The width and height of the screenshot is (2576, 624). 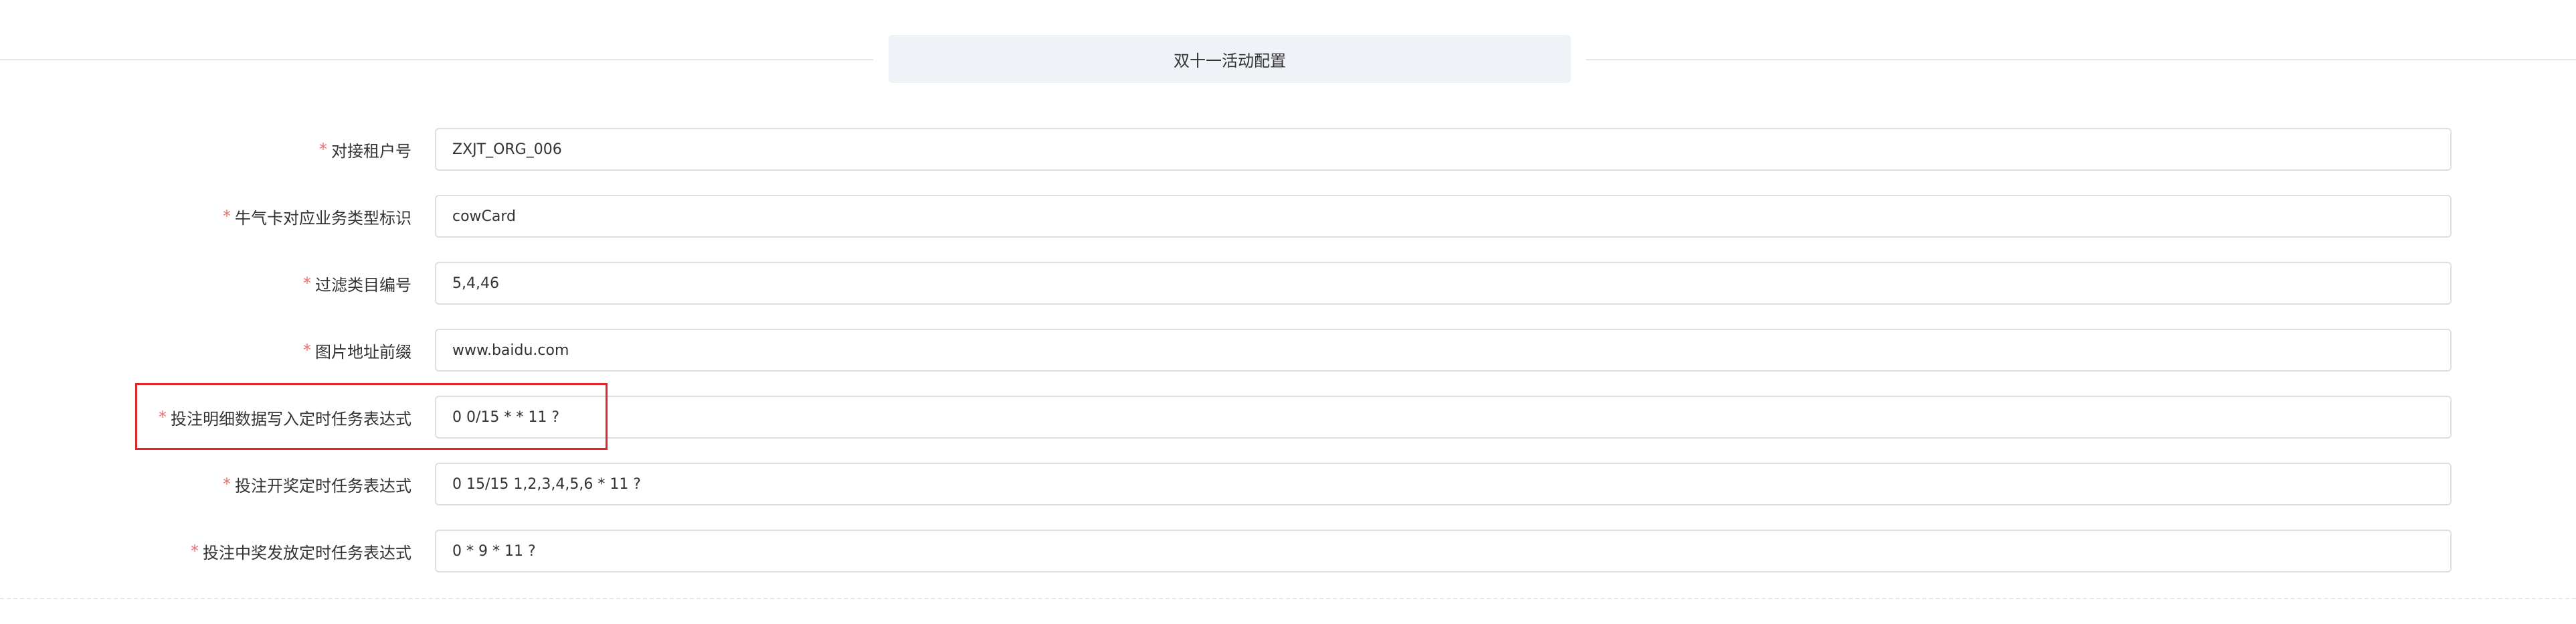 I want to click on form-row-business-type: * 牛气卡对应业务类型标识, so click(x=1288, y=216).